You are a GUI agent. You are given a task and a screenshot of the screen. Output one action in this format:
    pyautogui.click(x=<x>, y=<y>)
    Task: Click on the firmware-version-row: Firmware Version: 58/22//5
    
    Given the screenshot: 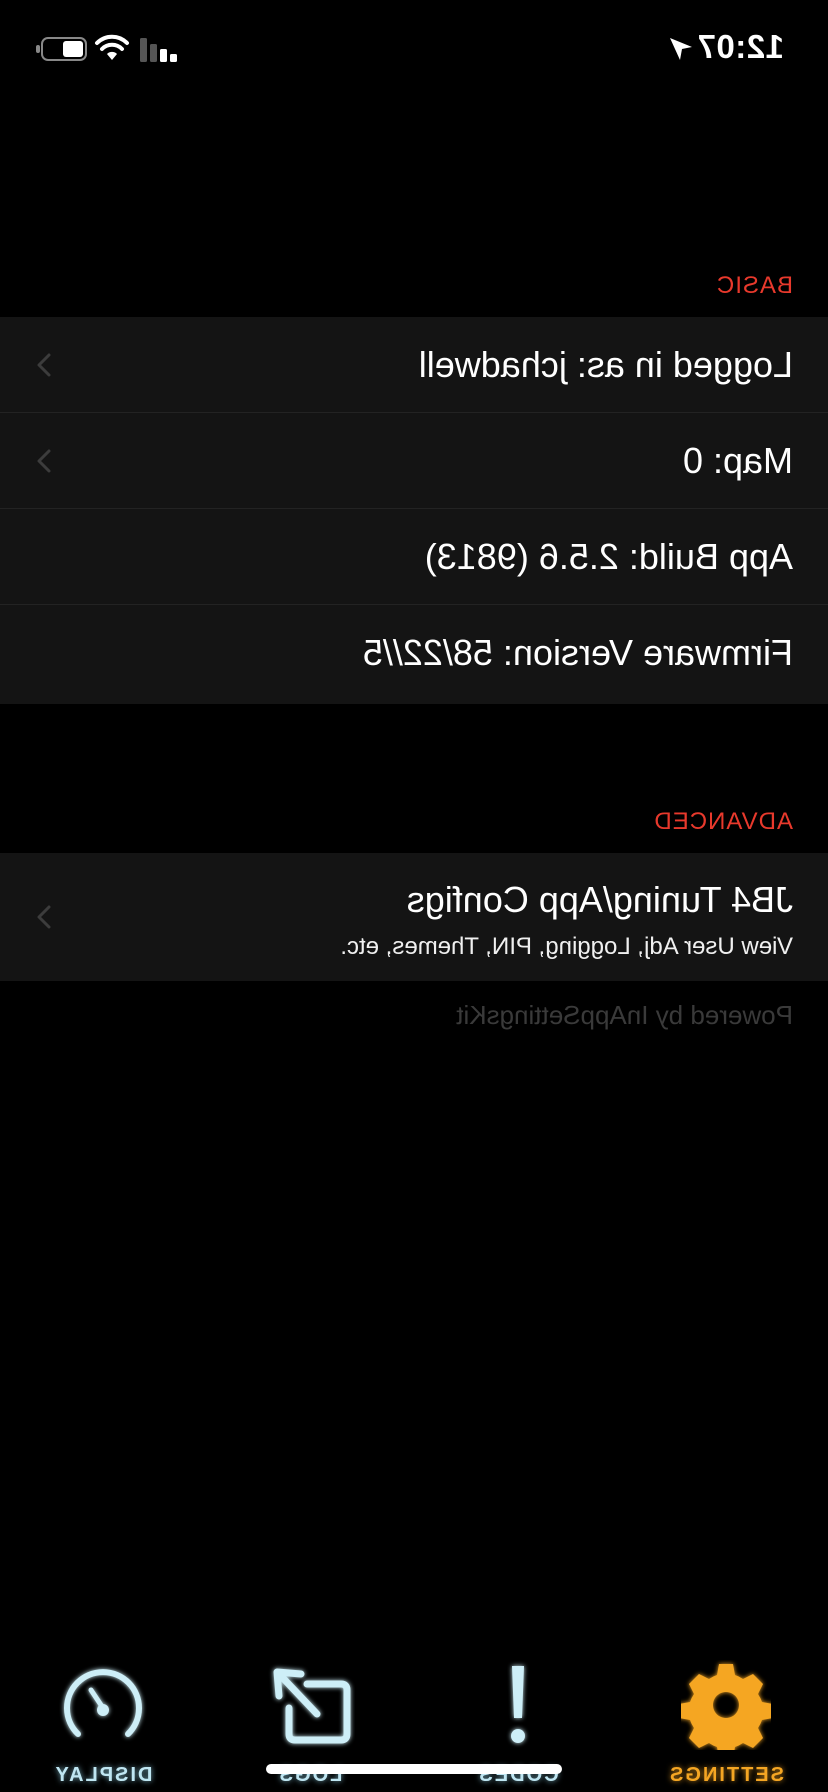 What is the action you would take?
    pyautogui.click(x=414, y=653)
    